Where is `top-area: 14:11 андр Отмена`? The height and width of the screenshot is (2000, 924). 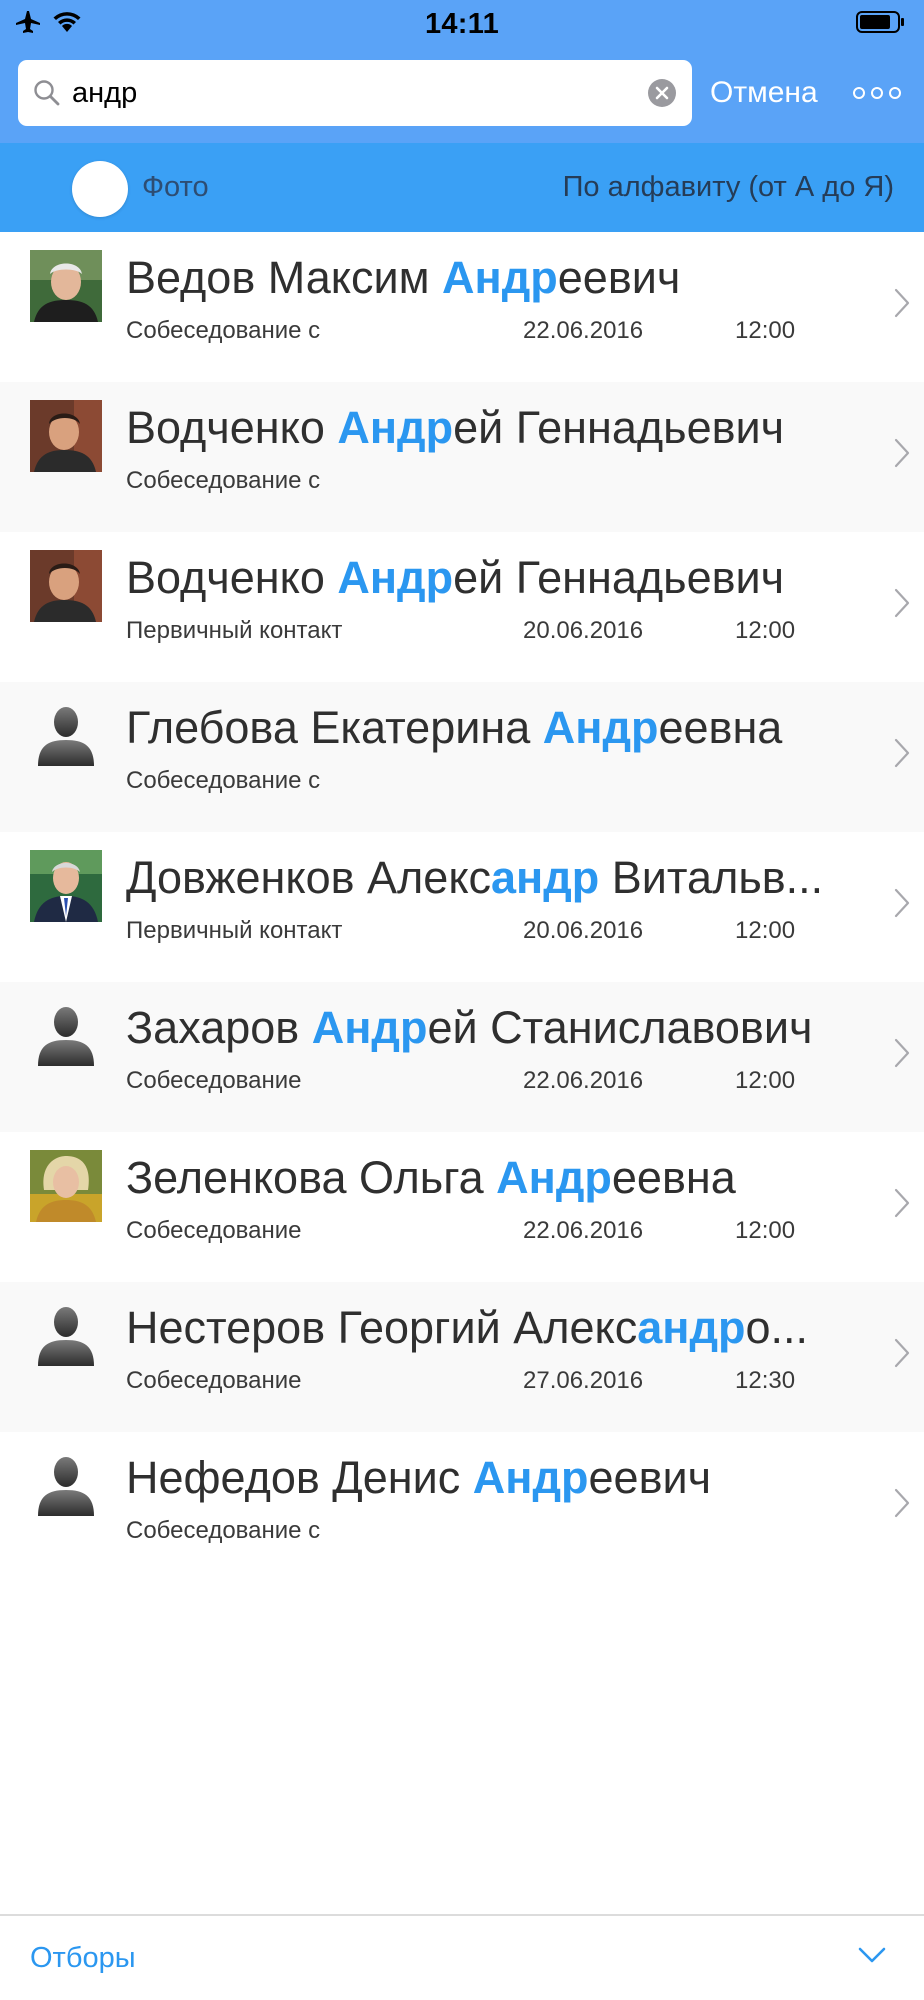 top-area: 14:11 андр Отмена is located at coordinates (462, 71).